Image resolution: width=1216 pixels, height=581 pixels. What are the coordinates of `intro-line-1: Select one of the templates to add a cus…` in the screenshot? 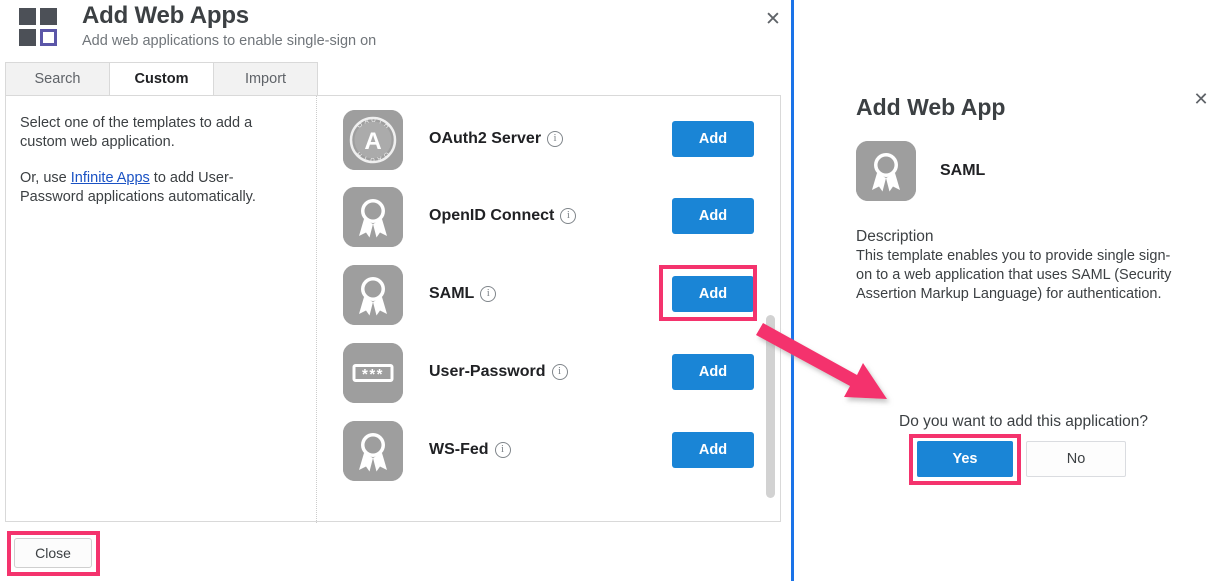 It's located at (136, 132).